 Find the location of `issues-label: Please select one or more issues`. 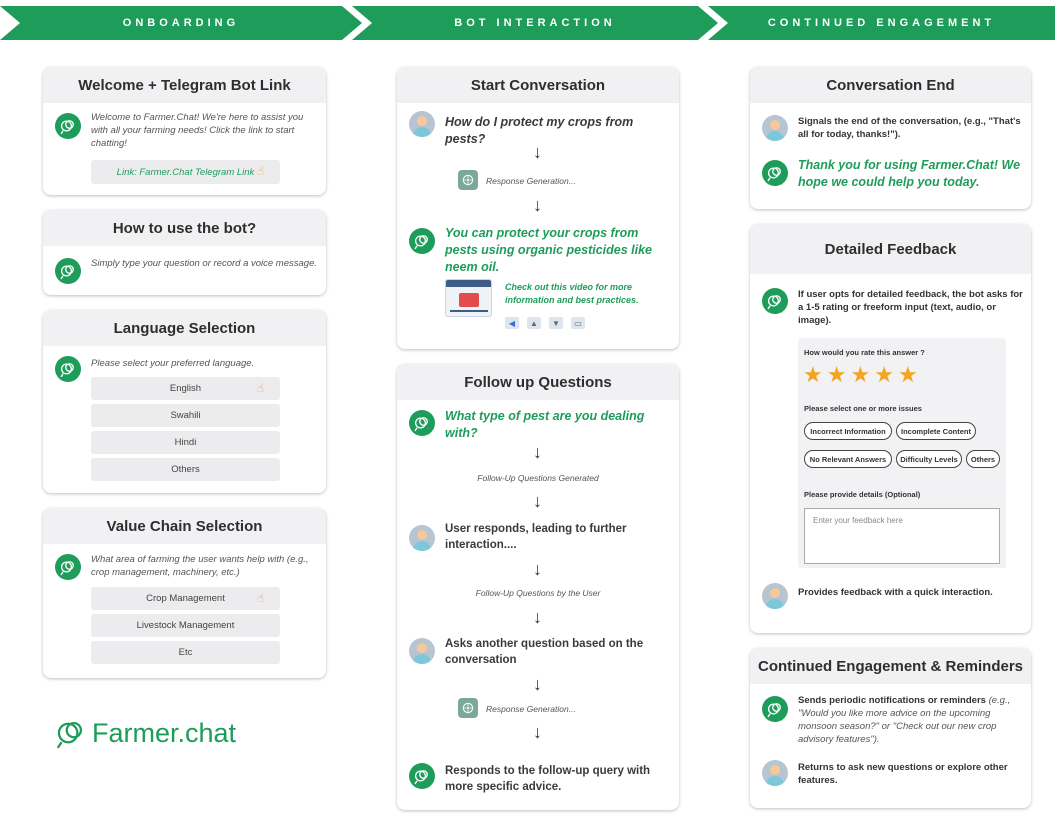

issues-label: Please select one or more issues is located at coordinates (863, 408).